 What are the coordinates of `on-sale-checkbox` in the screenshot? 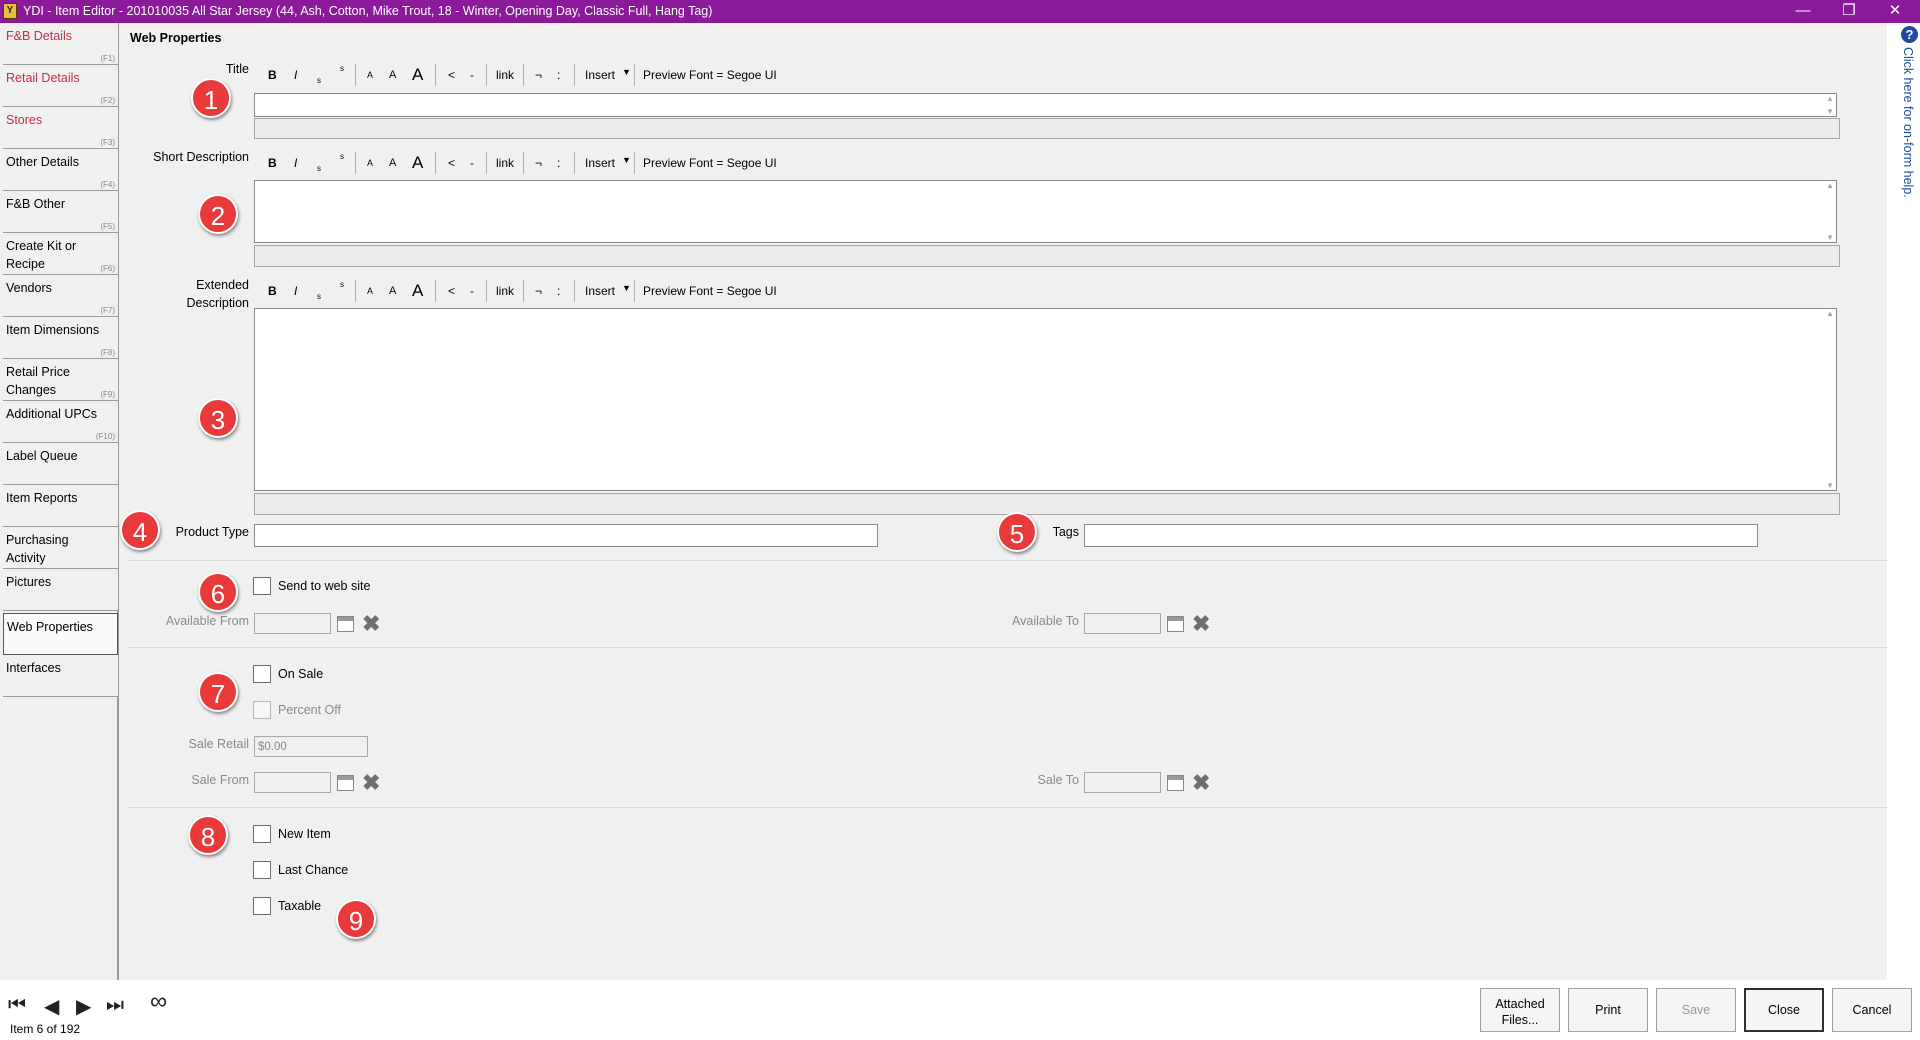 It's located at (262, 674).